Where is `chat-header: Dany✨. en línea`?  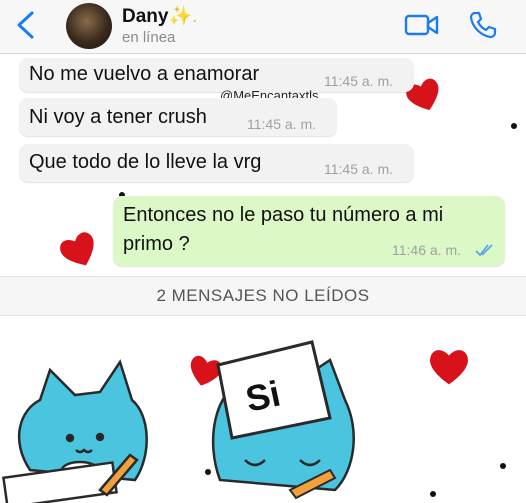 chat-header: Dany✨. en línea is located at coordinates (263, 27).